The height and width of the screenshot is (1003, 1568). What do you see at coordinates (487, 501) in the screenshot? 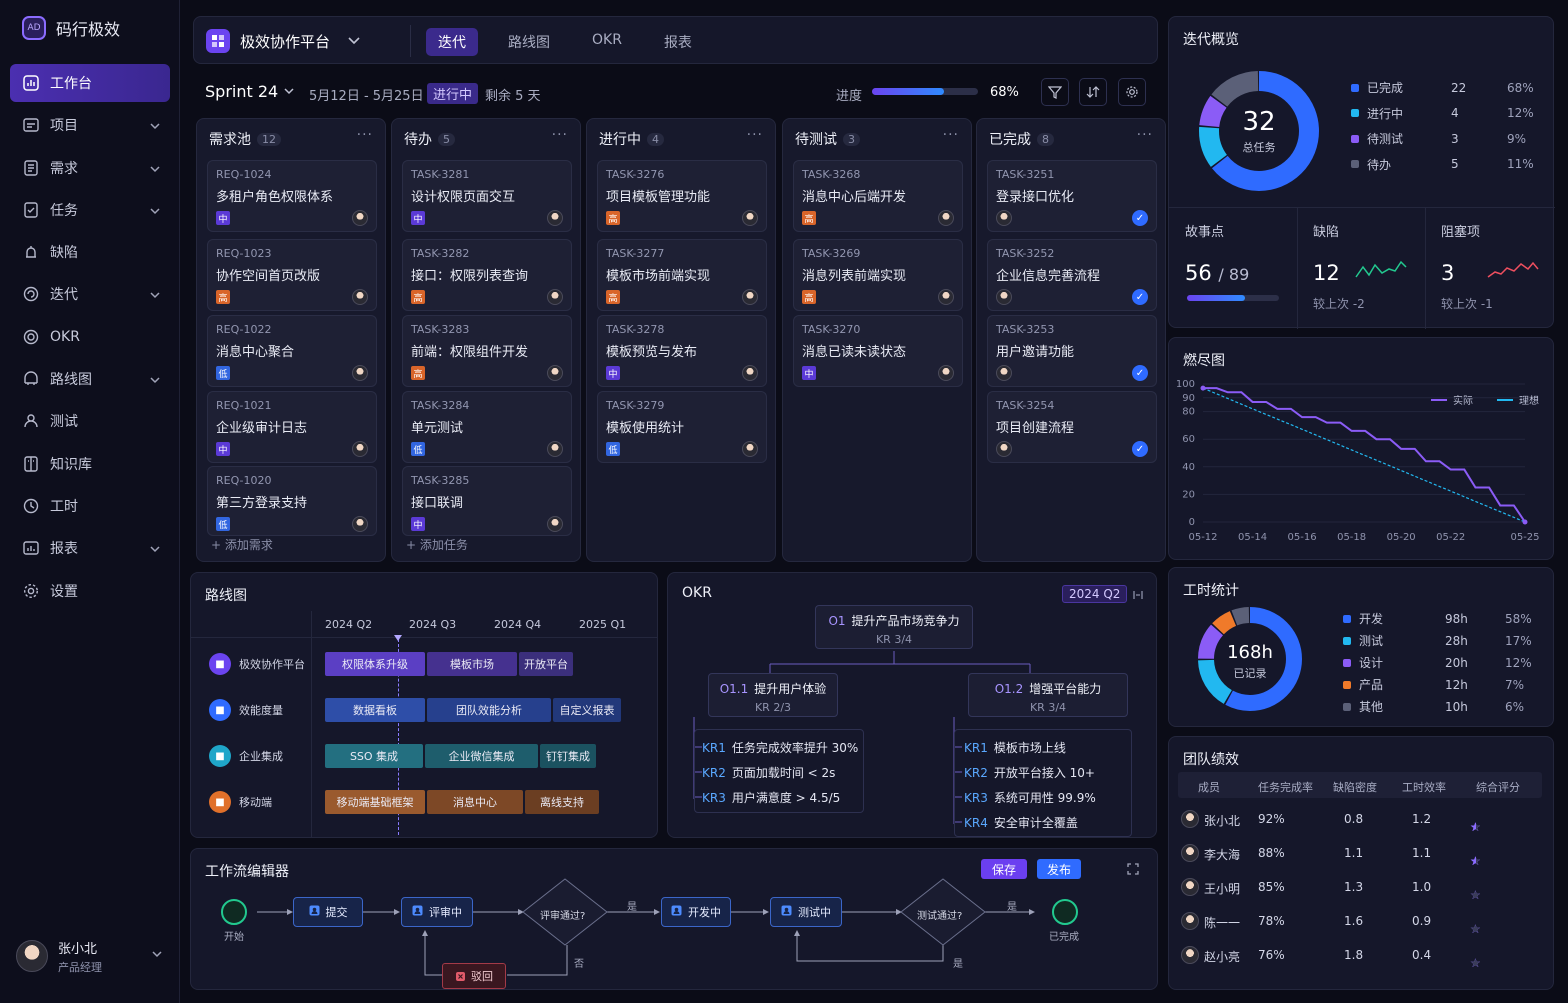
I see `task-card: TASK-3285 接口联调中` at bounding box center [487, 501].